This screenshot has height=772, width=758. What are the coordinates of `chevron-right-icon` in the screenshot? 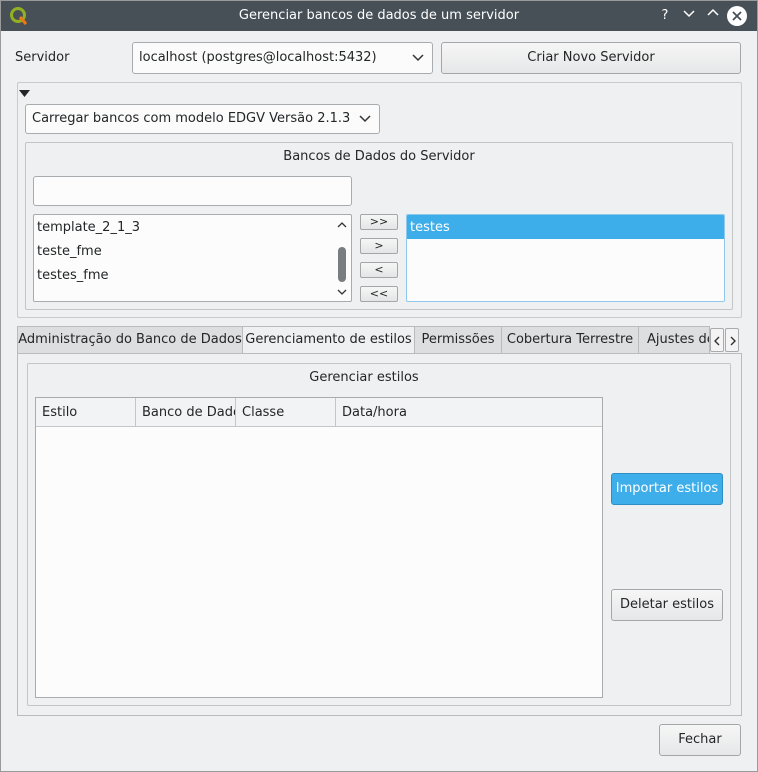 It's located at (733, 341).